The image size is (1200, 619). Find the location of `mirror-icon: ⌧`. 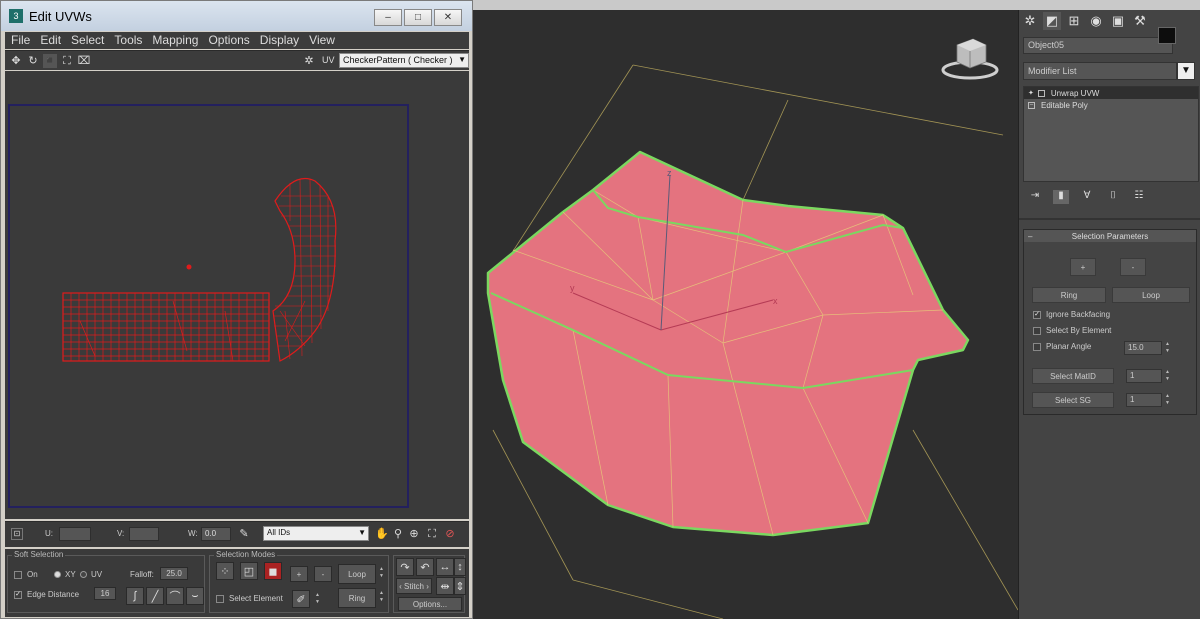

mirror-icon: ⌧ is located at coordinates (84, 61).